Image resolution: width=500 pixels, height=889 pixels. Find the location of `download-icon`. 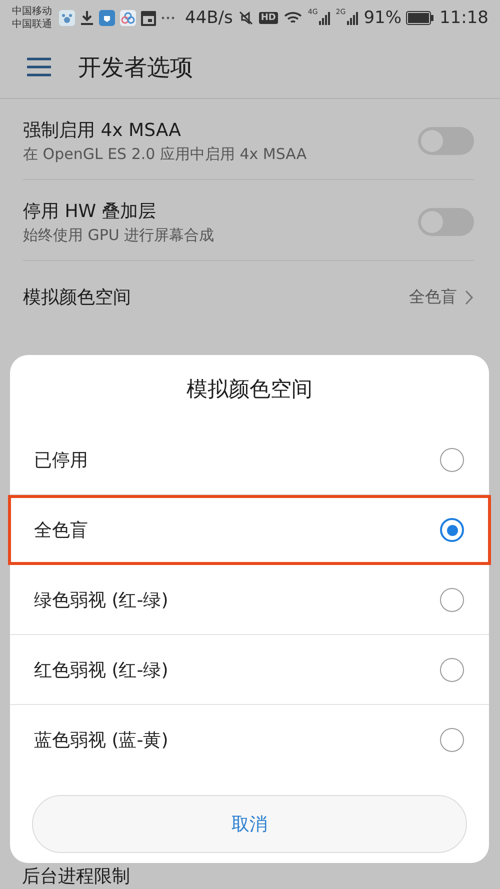

download-icon is located at coordinates (87, 18).